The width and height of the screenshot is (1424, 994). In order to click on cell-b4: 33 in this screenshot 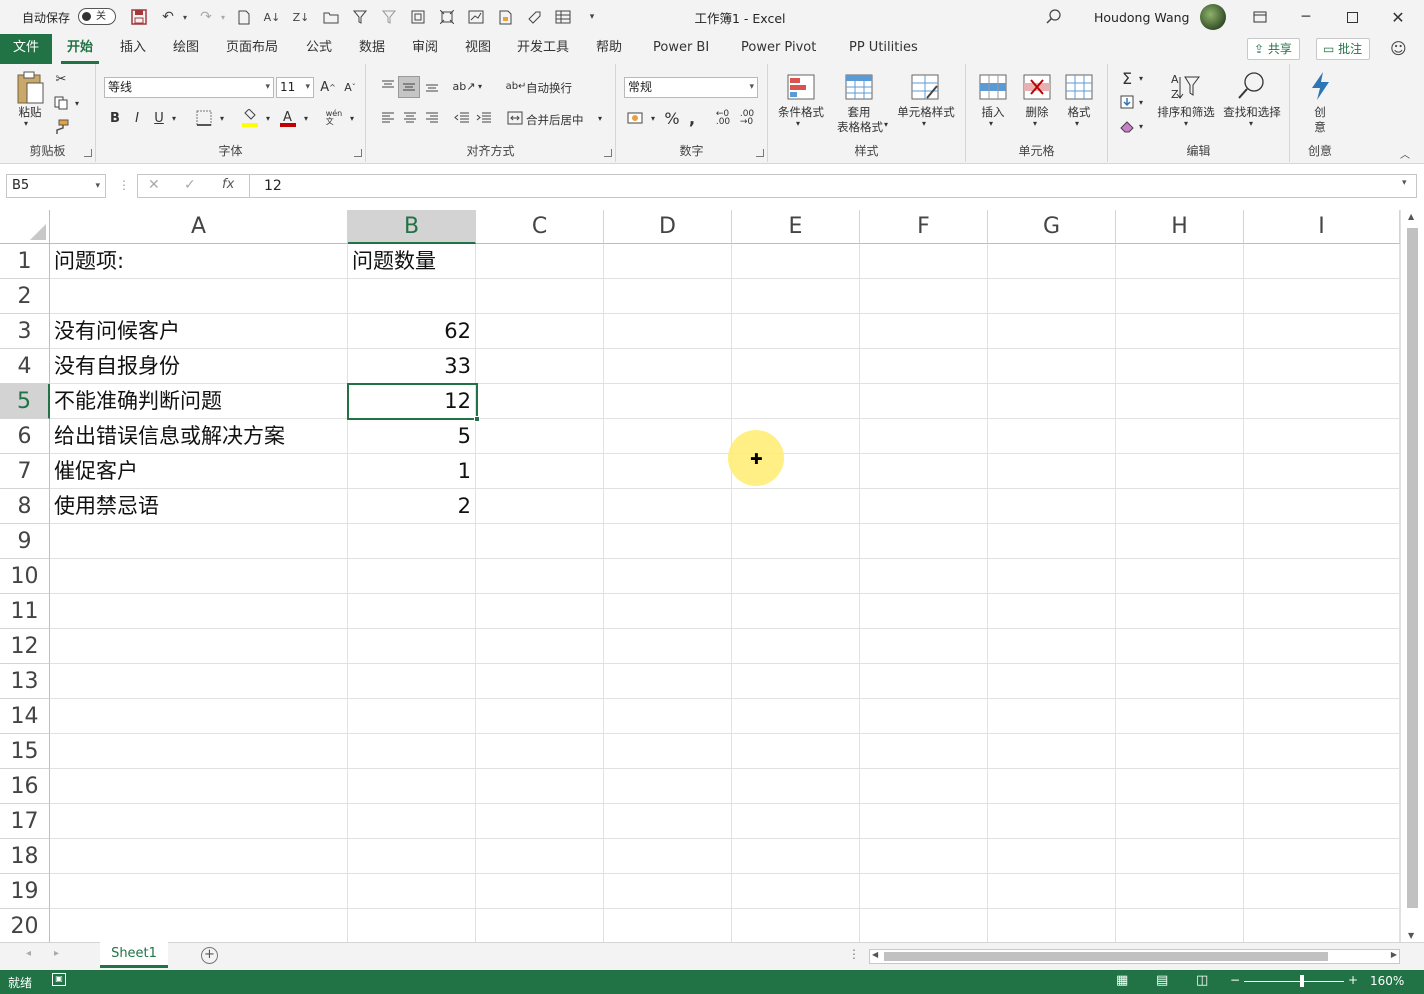, I will do `click(412, 366)`.